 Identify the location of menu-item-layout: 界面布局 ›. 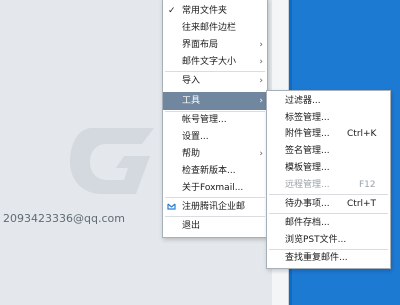
(215, 45).